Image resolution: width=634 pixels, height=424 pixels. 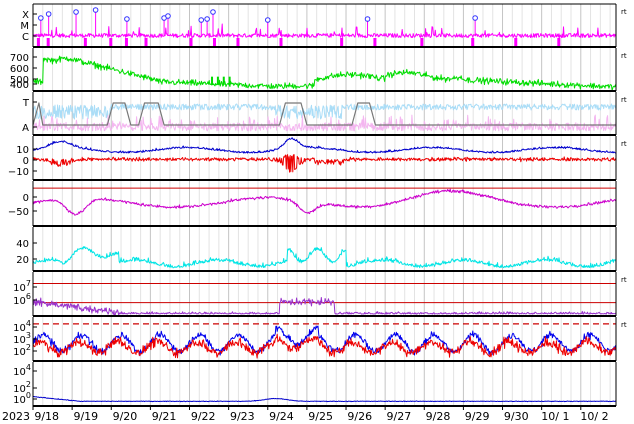 What do you see at coordinates (324, 307) in the screenshot?
I see `electron-flux-line` at bounding box center [324, 307].